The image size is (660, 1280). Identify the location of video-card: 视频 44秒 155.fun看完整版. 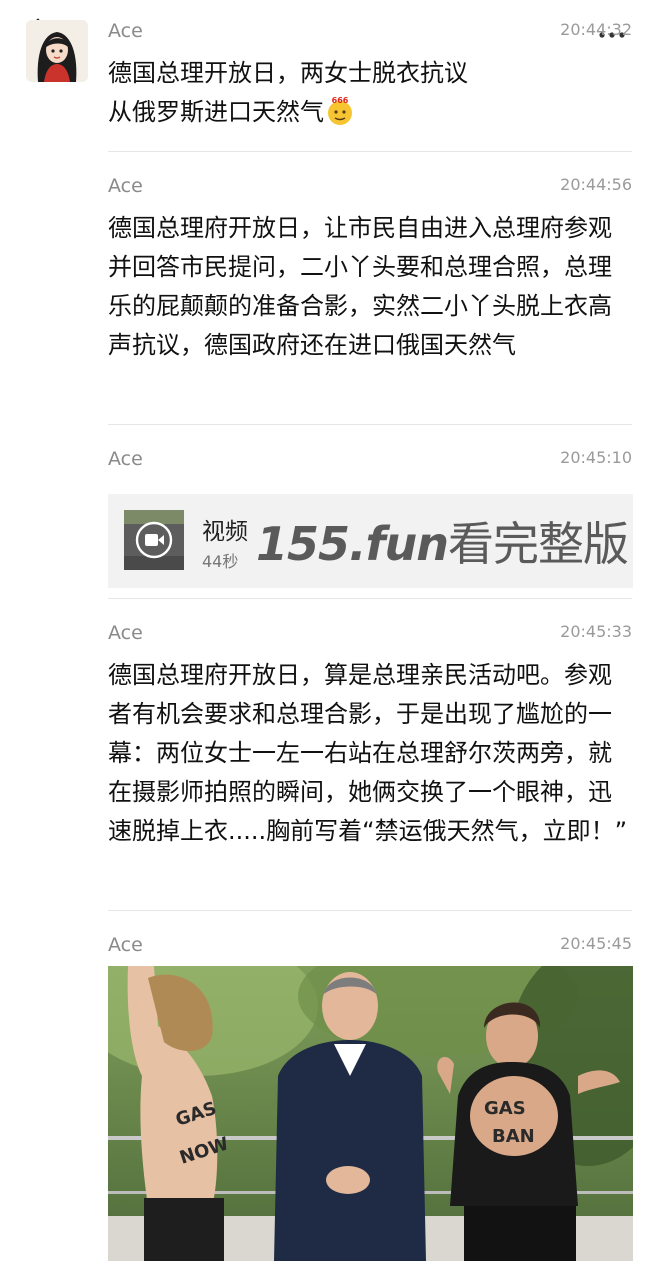
(370, 541).